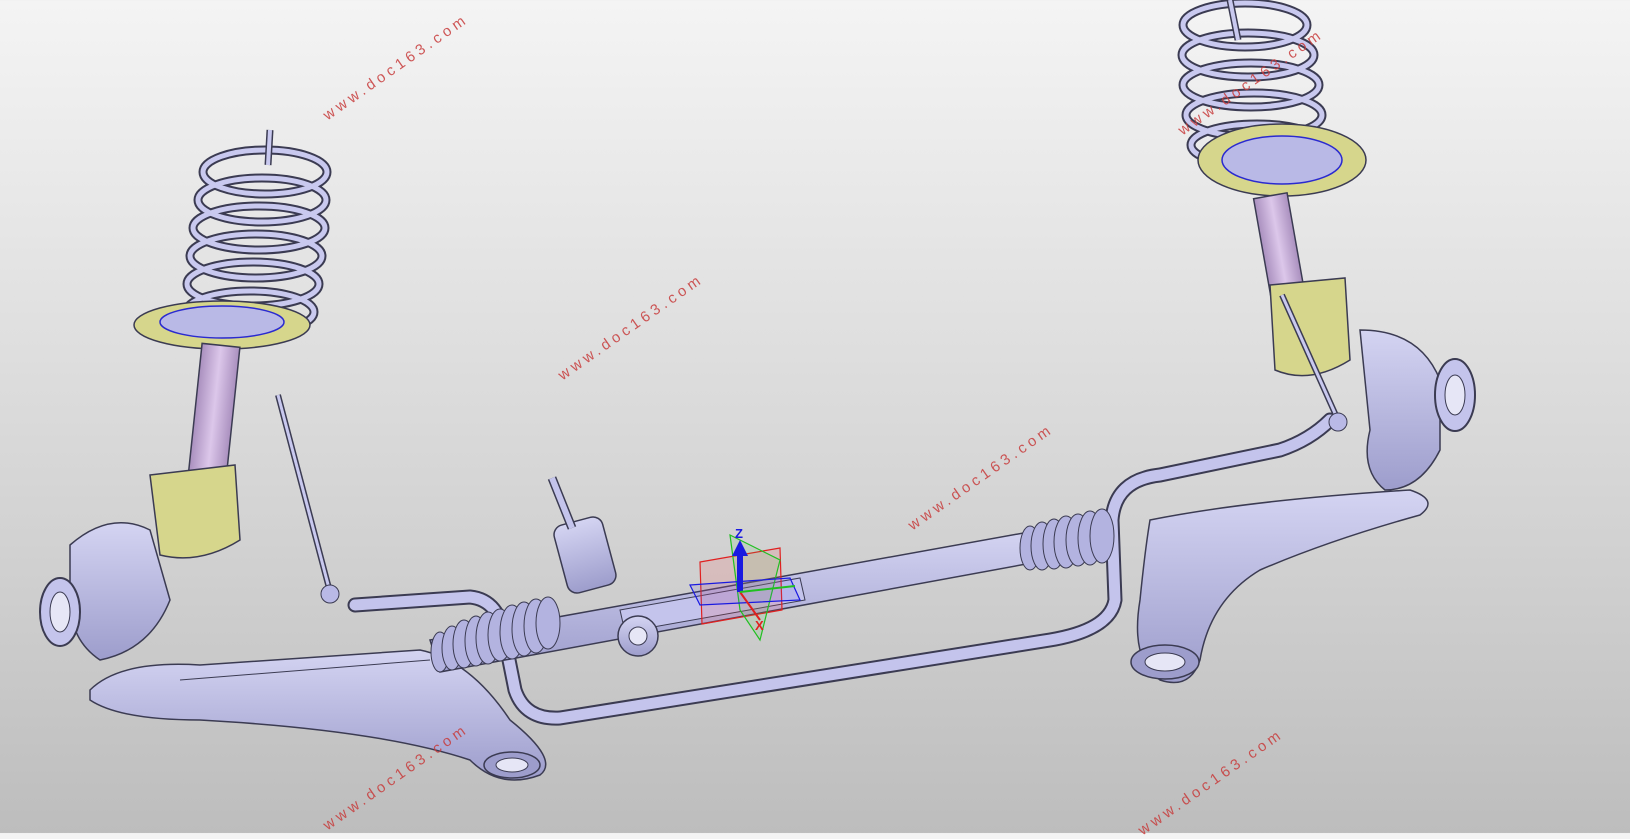  Describe the element at coordinates (195, 511) in the screenshot. I see `left-knuckle-clamp` at that location.